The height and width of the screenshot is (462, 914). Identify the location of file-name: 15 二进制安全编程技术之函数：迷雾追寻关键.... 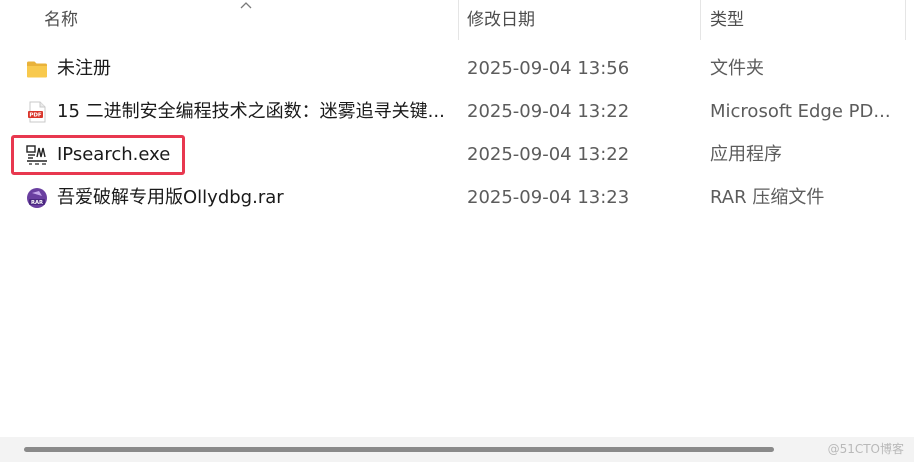
(251, 111).